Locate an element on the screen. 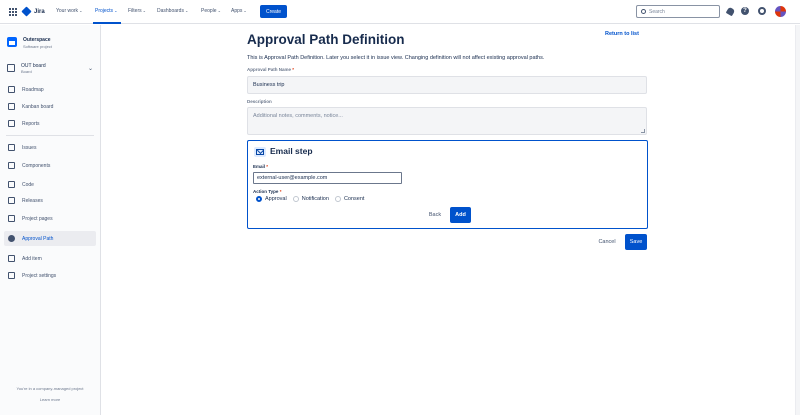 The width and height of the screenshot is (800, 415). settings-icon is located at coordinates (11, 275).